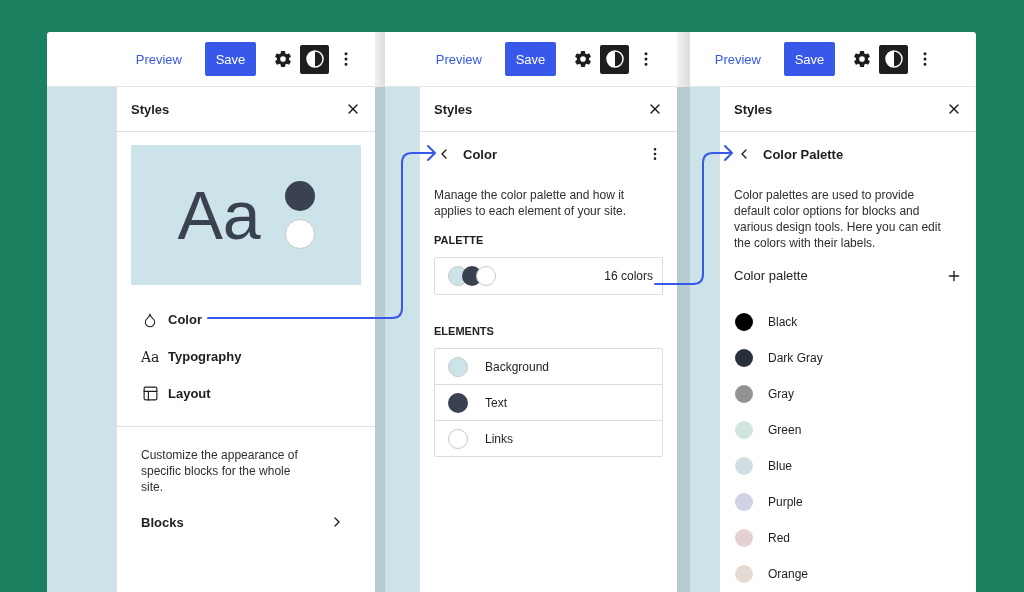 The image size is (1024, 592). What do you see at coordinates (848, 502) in the screenshot?
I see `palette-entry: Purple` at bounding box center [848, 502].